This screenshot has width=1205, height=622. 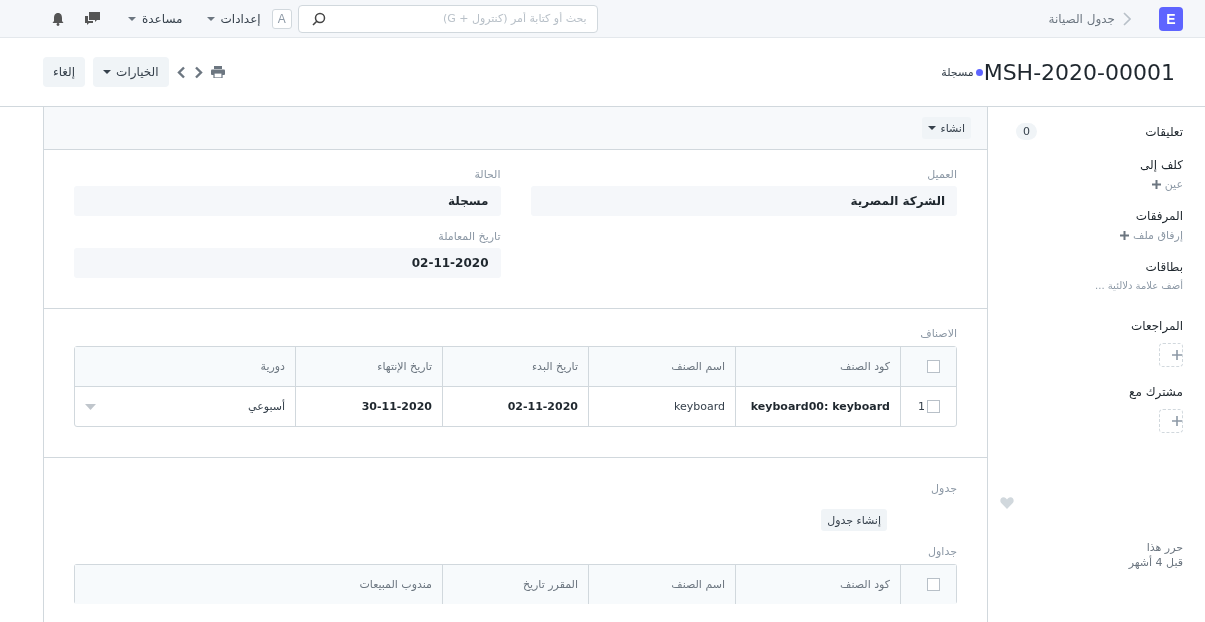 I want to click on status-dot-icon, so click(x=979, y=72).